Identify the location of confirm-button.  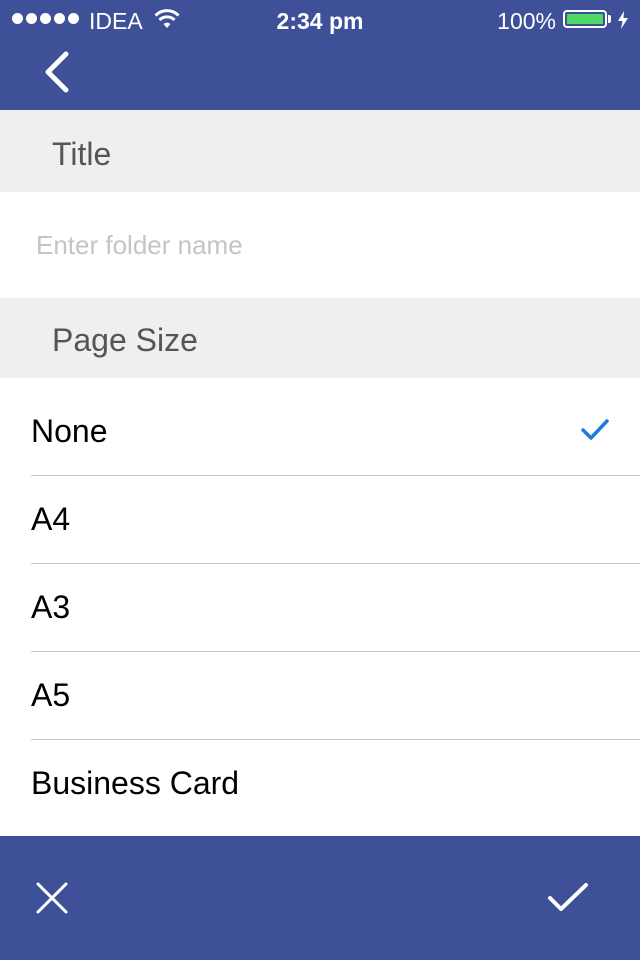
(568, 898).